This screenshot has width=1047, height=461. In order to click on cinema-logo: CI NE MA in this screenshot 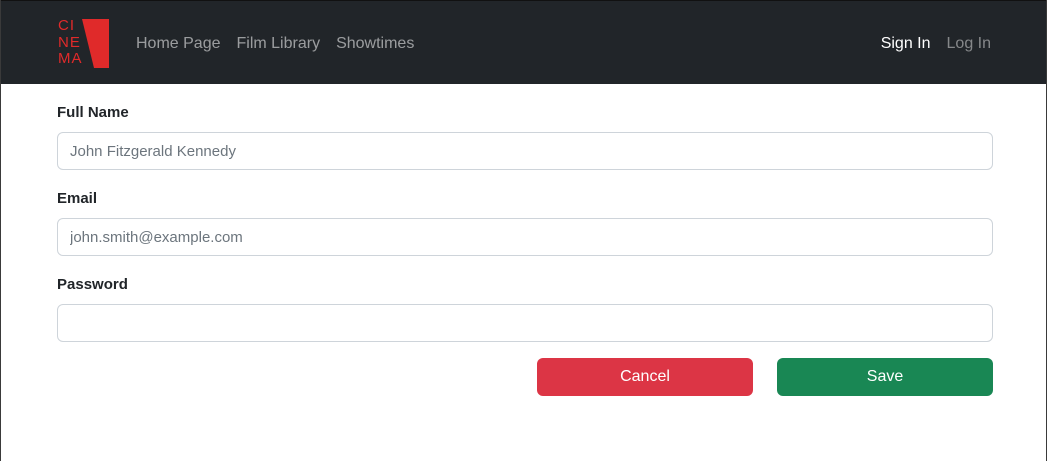, I will do `click(84, 43)`.